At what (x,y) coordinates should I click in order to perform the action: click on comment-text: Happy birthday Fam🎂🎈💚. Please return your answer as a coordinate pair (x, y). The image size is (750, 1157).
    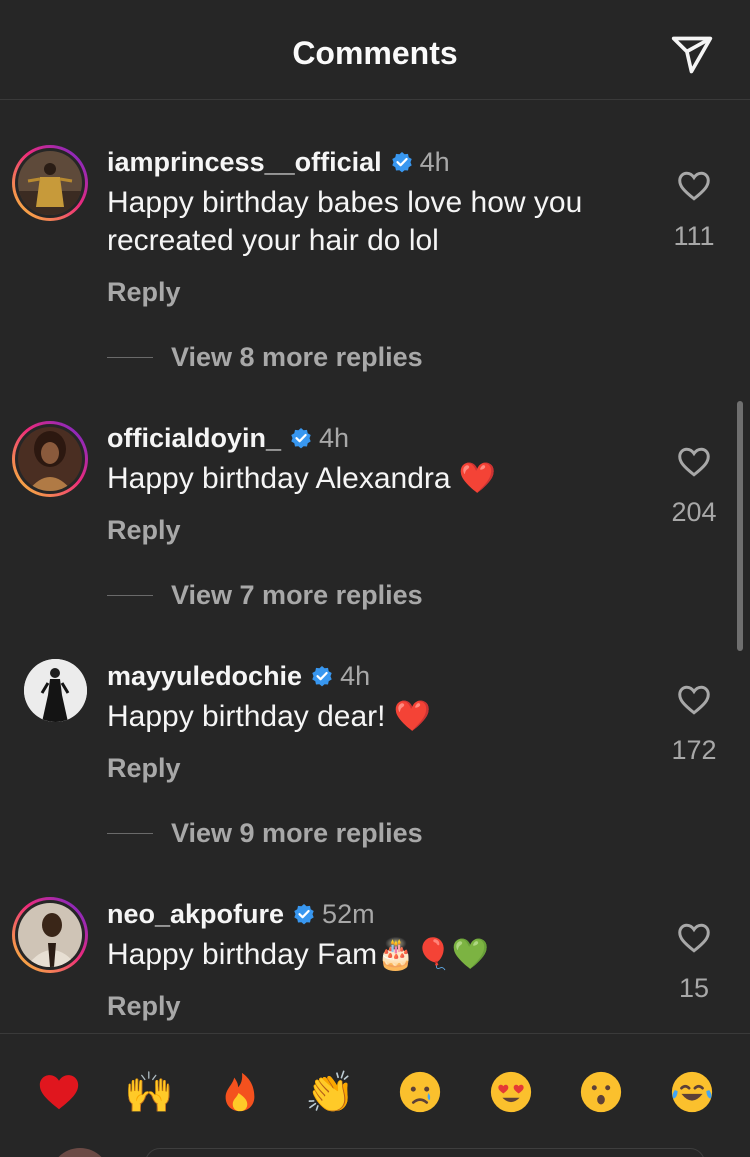
    Looking at the image, I should click on (298, 954).